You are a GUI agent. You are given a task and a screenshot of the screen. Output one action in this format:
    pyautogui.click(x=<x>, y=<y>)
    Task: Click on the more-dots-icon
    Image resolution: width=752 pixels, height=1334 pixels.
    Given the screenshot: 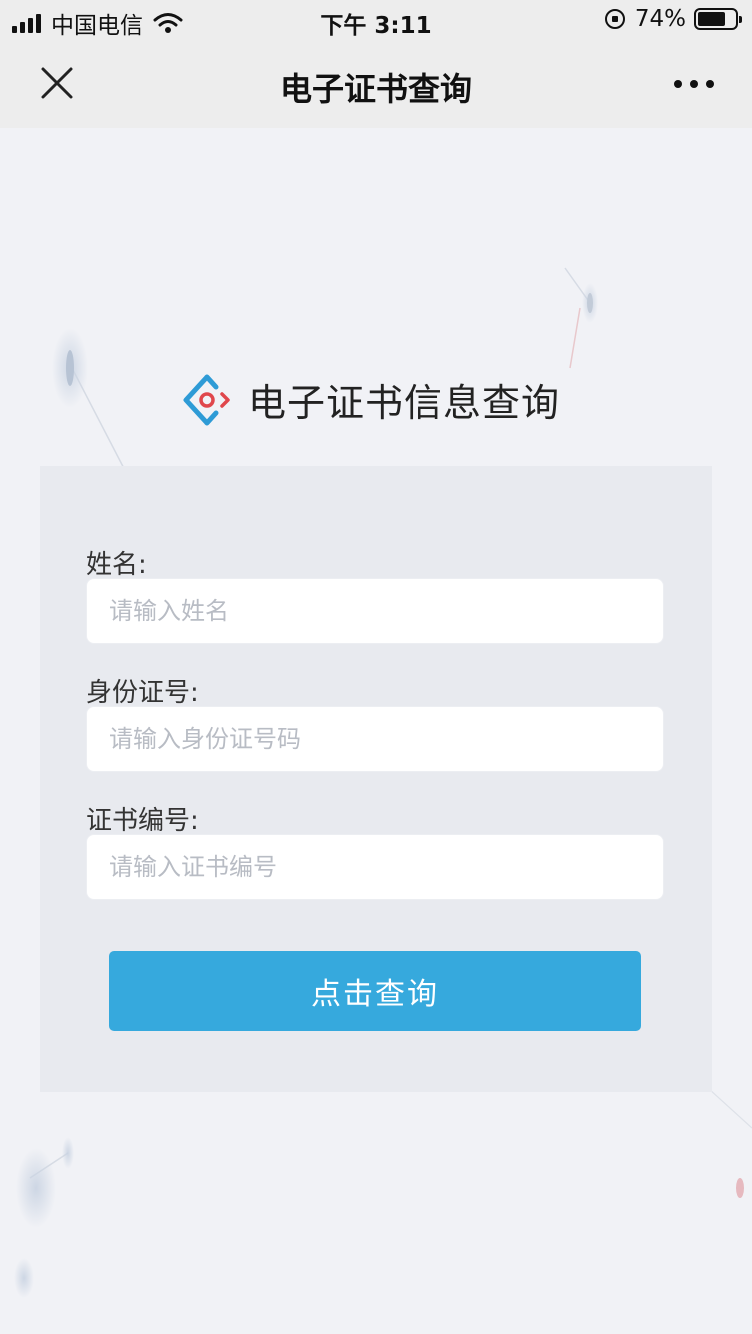 What is the action you would take?
    pyautogui.click(x=694, y=84)
    